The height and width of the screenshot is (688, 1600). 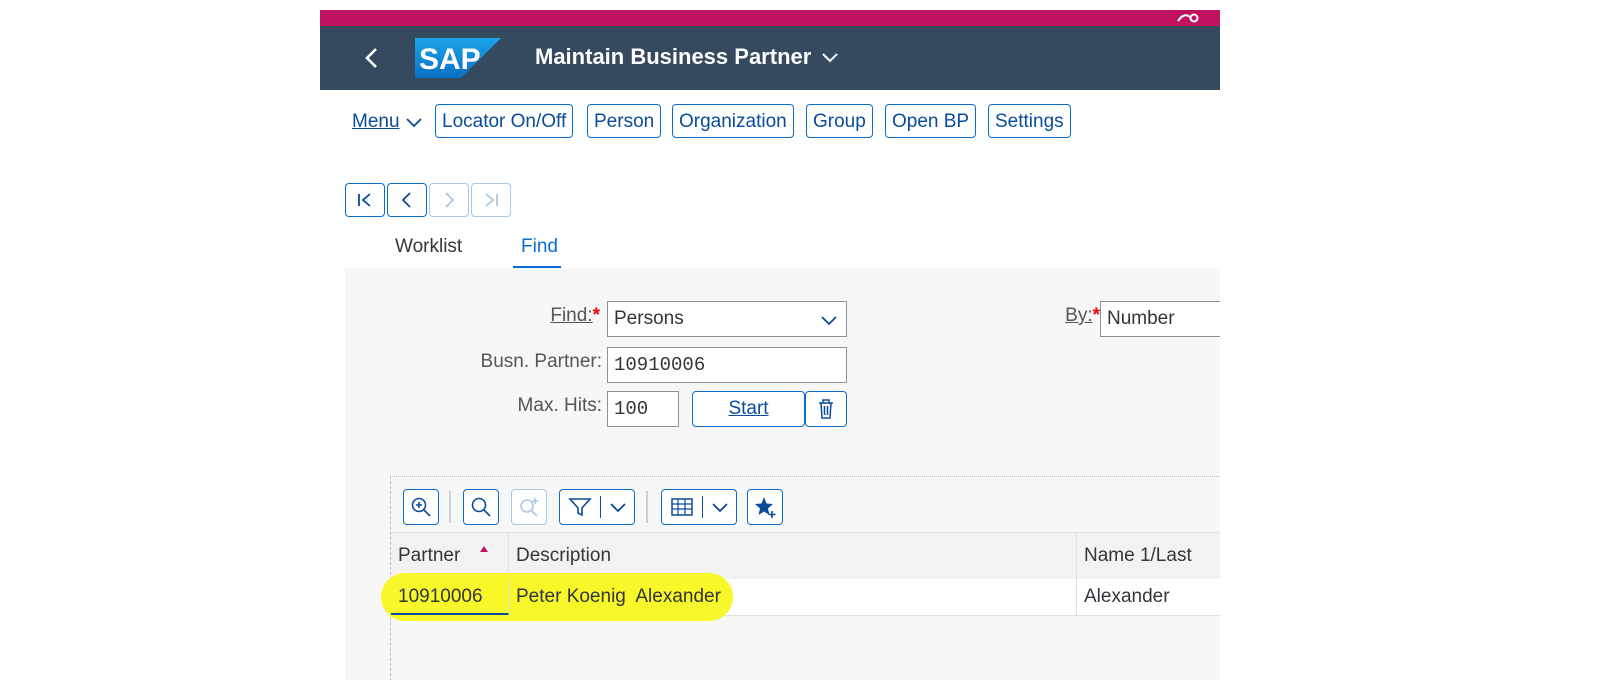 What do you see at coordinates (699, 507) in the screenshot?
I see `layout-menu-button` at bounding box center [699, 507].